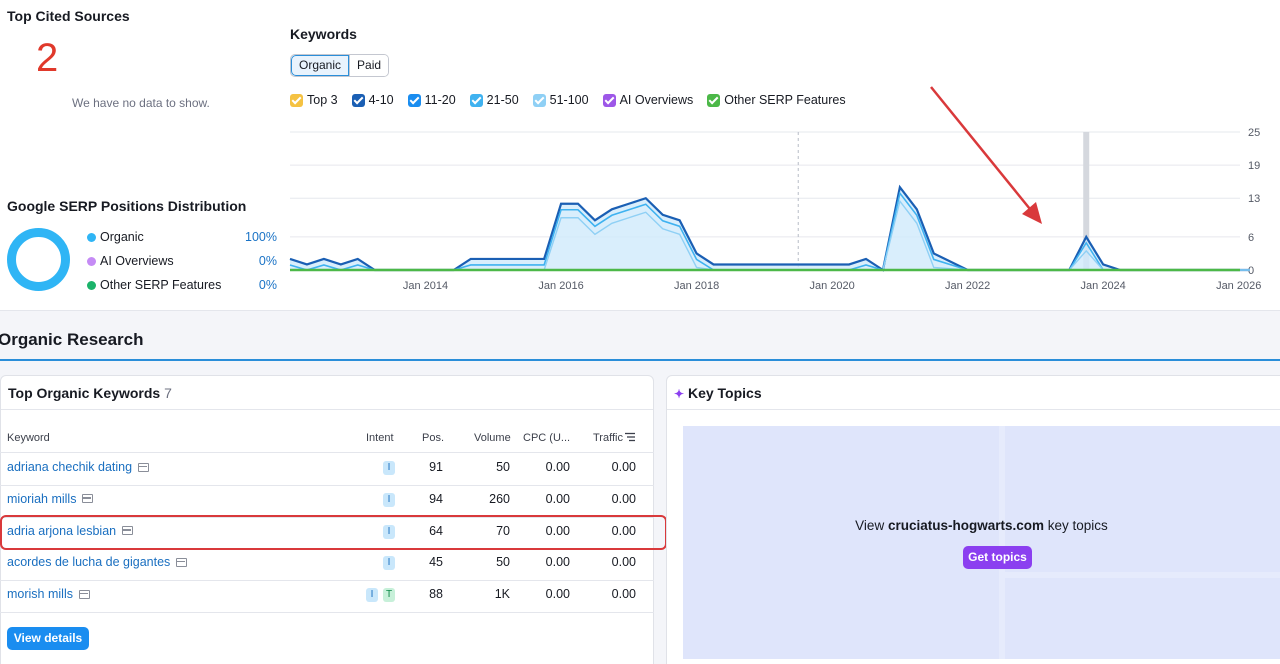 Image resolution: width=1280 pixels, height=664 pixels. What do you see at coordinates (389, 595) in the screenshot?
I see `intent-badge: T` at bounding box center [389, 595].